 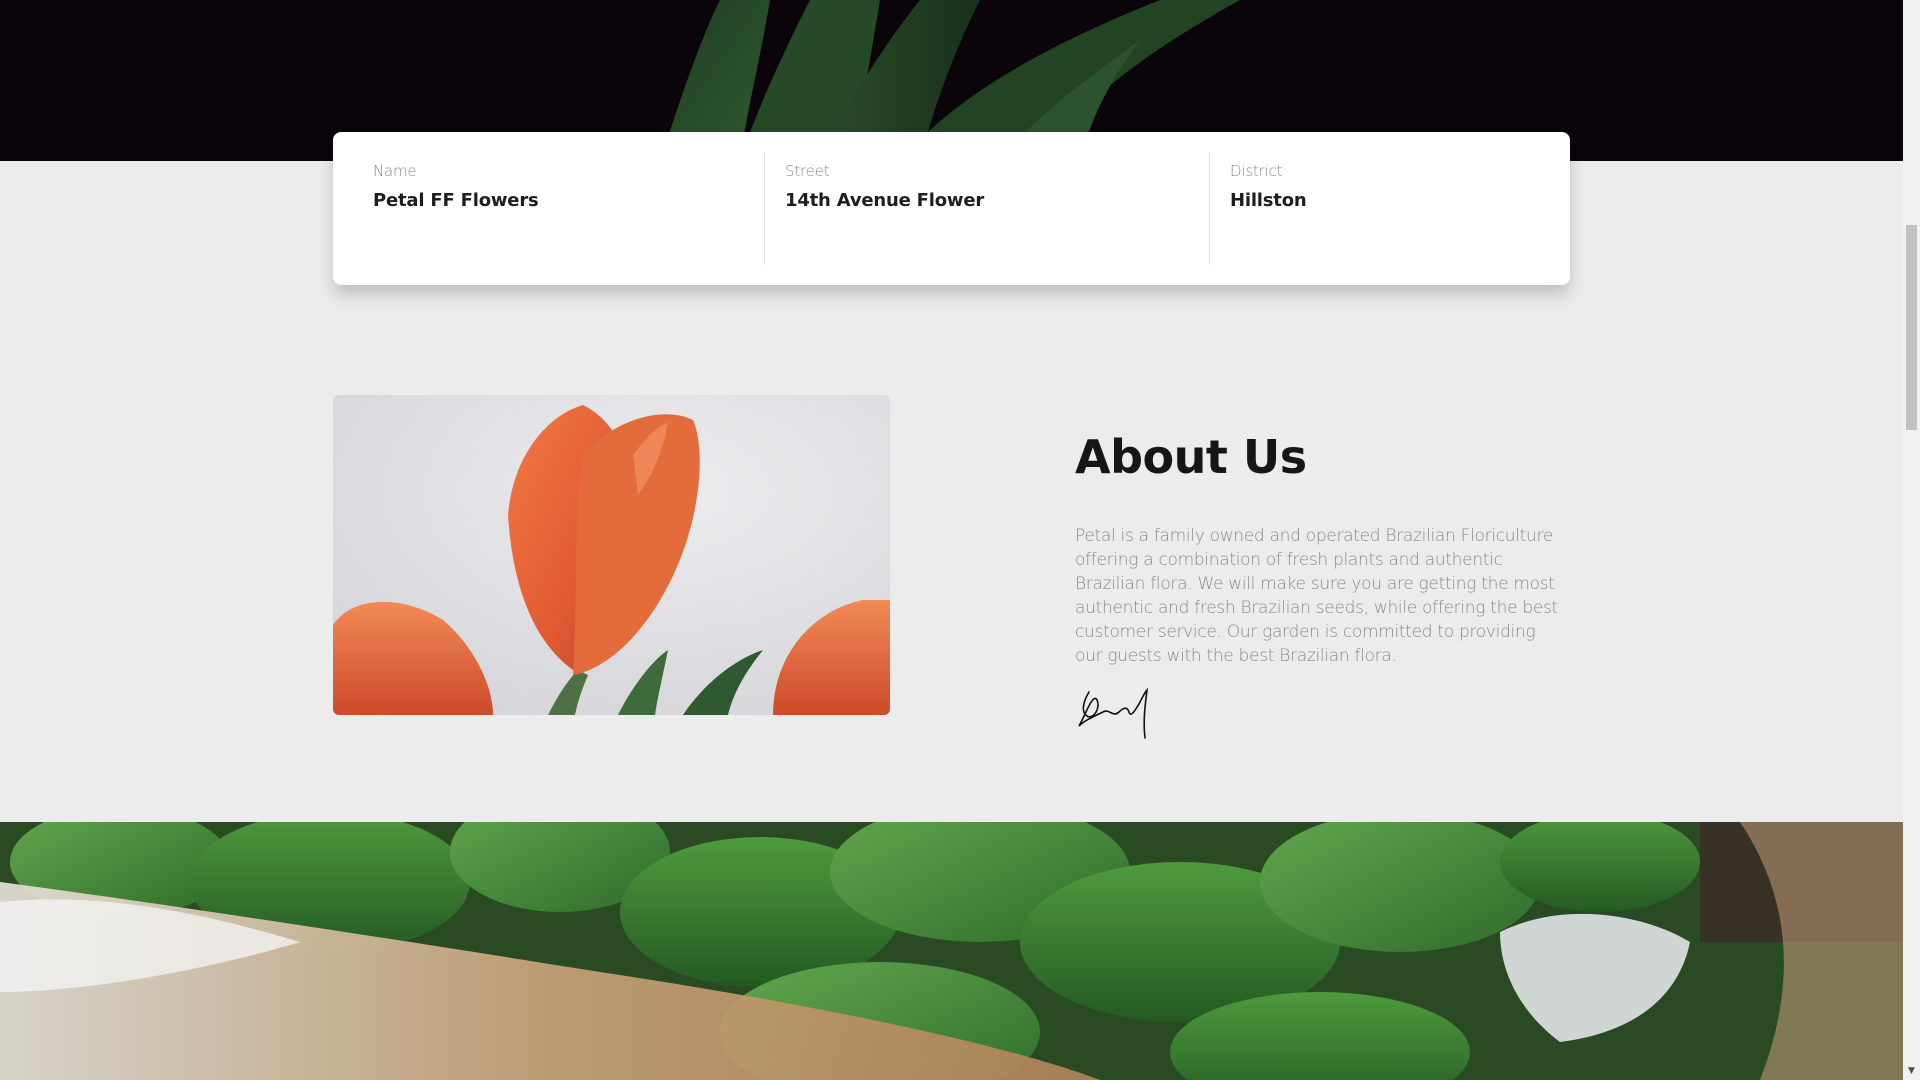 What do you see at coordinates (1113, 713) in the screenshot?
I see `signature-image` at bounding box center [1113, 713].